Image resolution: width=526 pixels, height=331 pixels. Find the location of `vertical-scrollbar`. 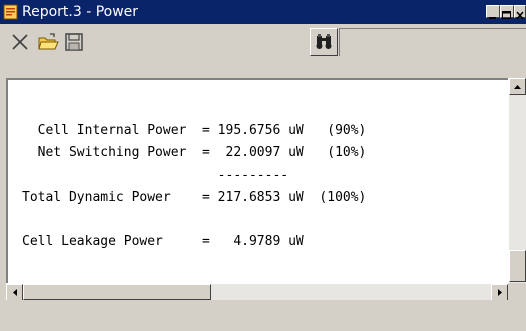

vertical-scrollbar is located at coordinates (517, 189).